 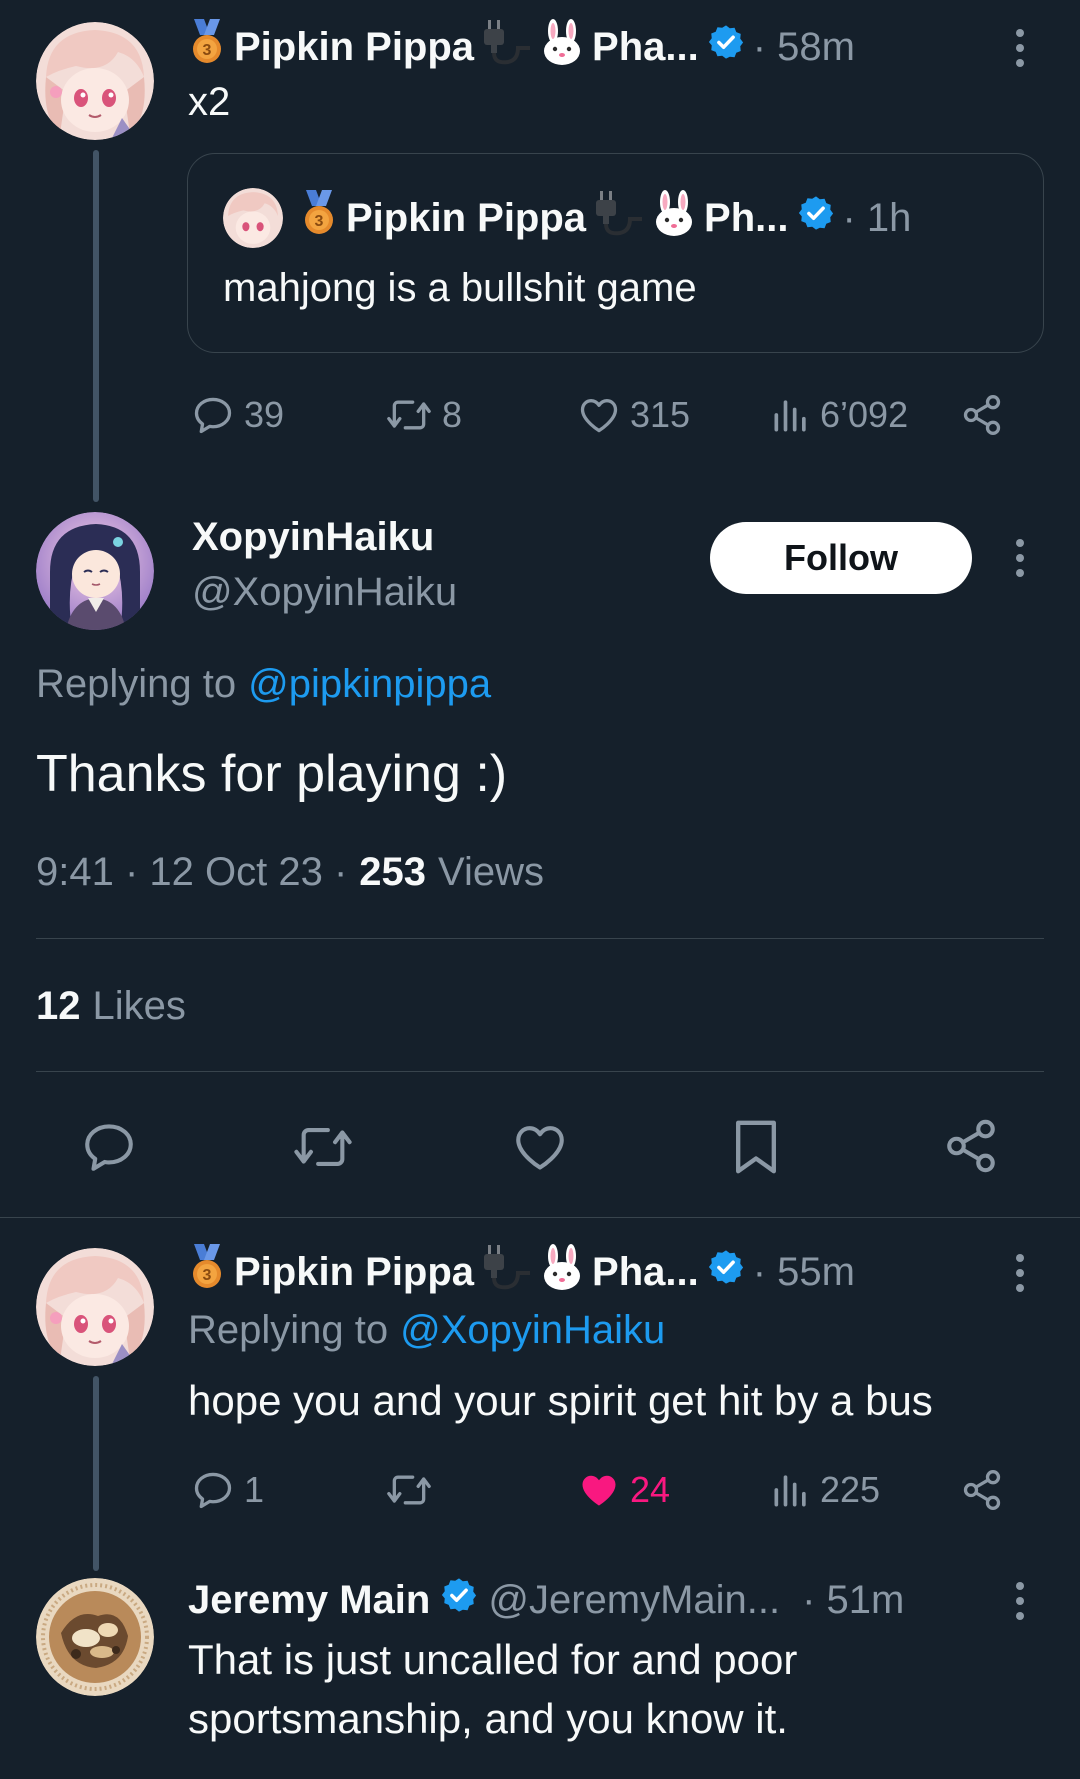 I want to click on replying-to-handle: @XopyinHaiku, so click(x=532, y=1330).